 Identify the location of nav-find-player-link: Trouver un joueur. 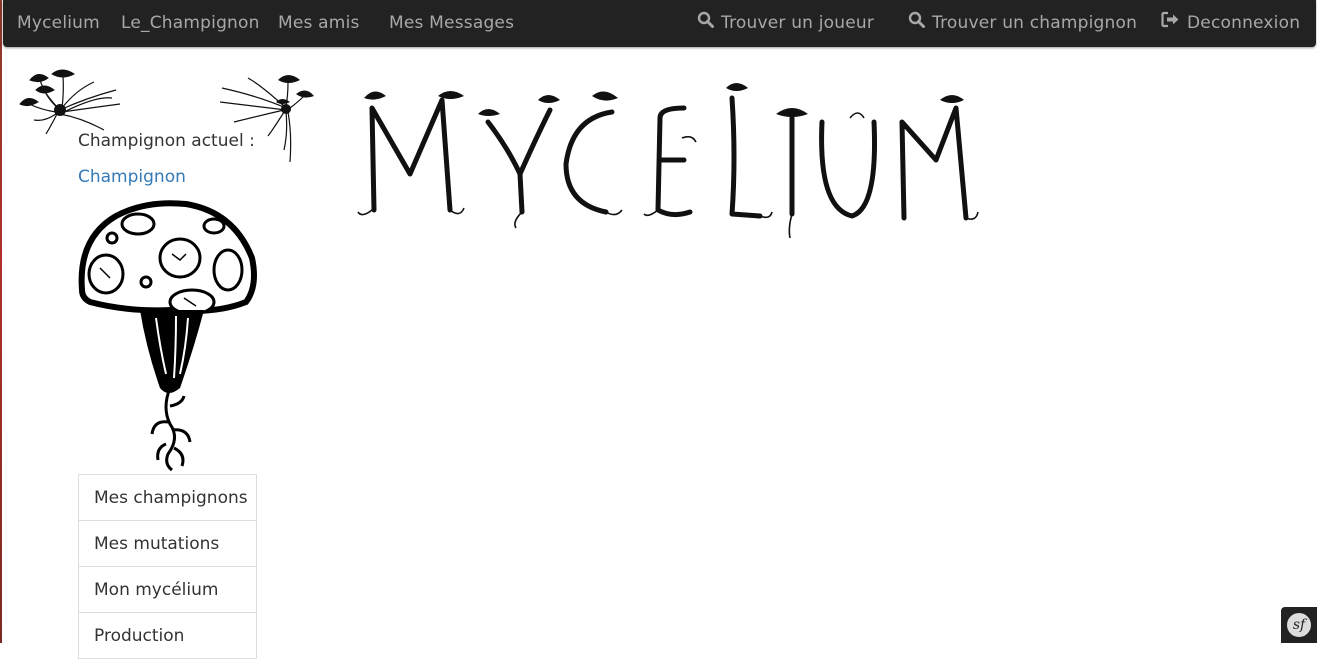
(785, 23).